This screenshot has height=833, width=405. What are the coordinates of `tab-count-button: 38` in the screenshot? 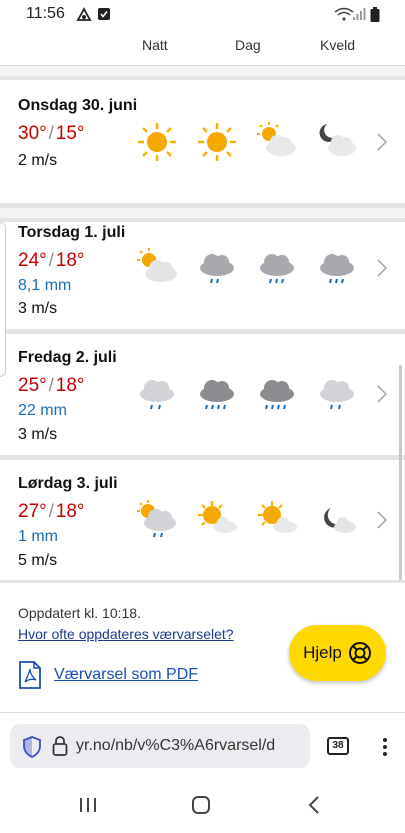 It's located at (338, 746).